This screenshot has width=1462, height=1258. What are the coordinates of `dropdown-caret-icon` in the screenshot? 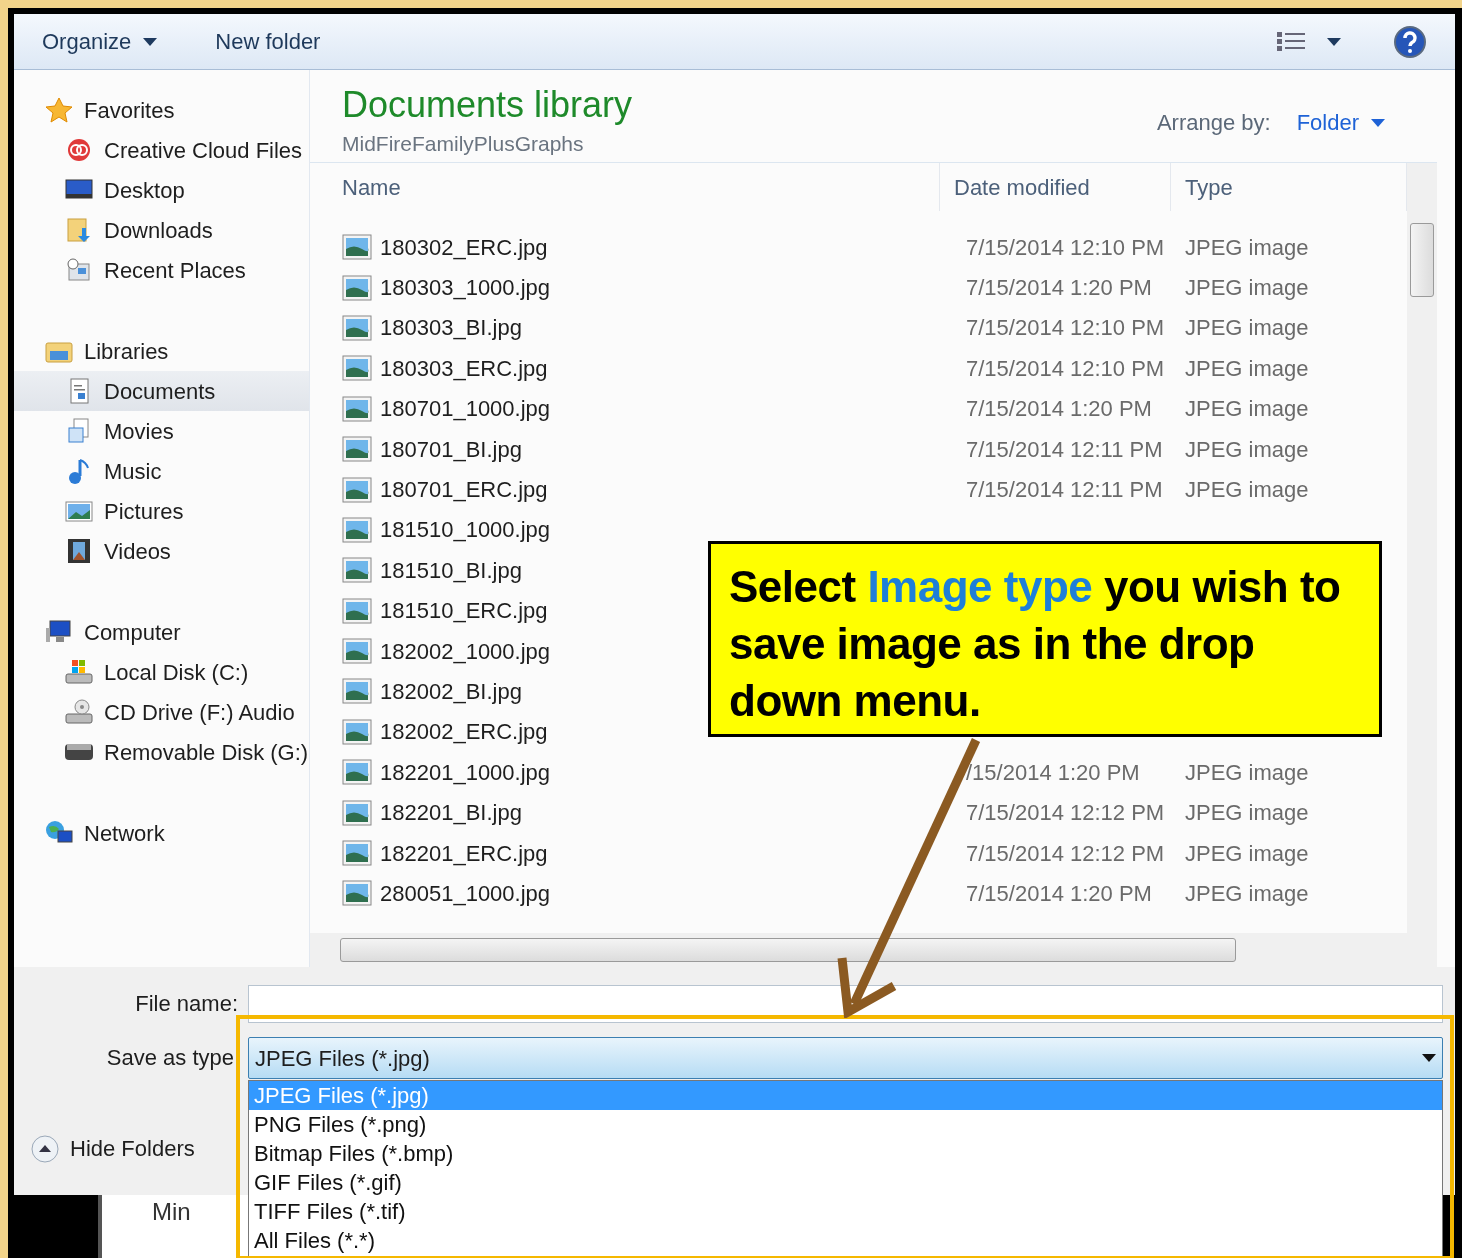 It's located at (1429, 1058).